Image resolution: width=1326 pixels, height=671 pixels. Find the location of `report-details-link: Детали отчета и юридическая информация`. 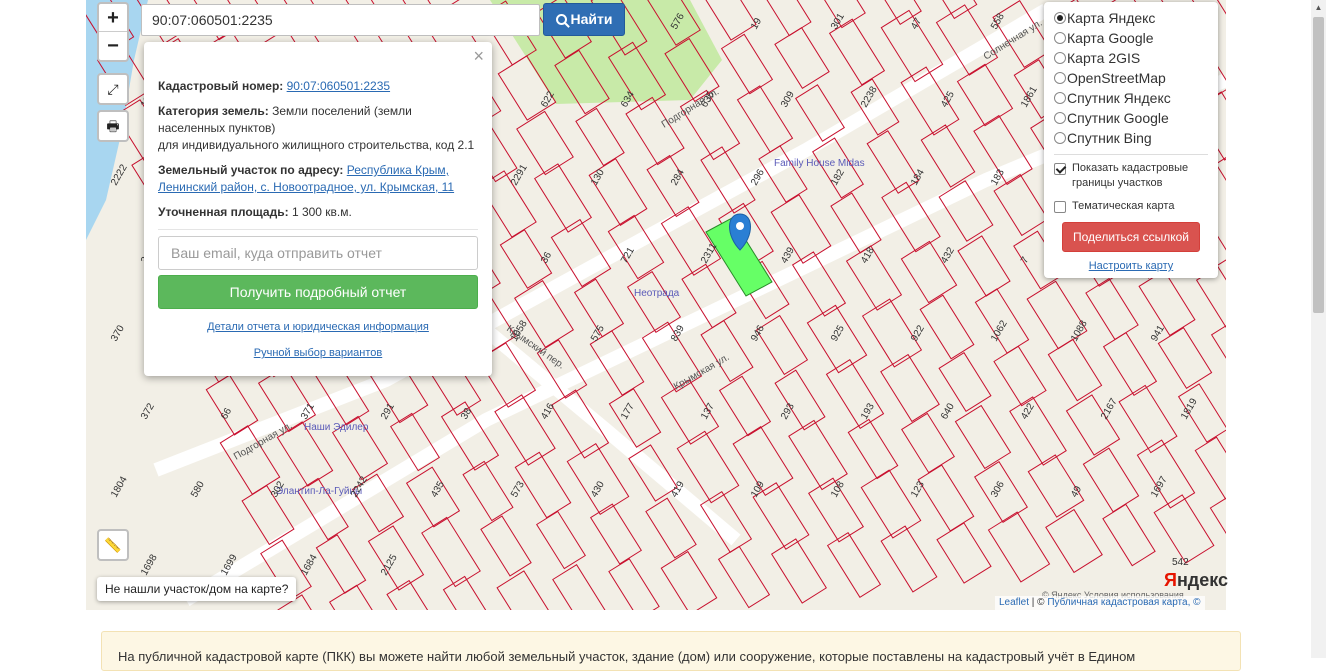

report-details-link: Детали отчета и юридическая информация is located at coordinates (318, 327).